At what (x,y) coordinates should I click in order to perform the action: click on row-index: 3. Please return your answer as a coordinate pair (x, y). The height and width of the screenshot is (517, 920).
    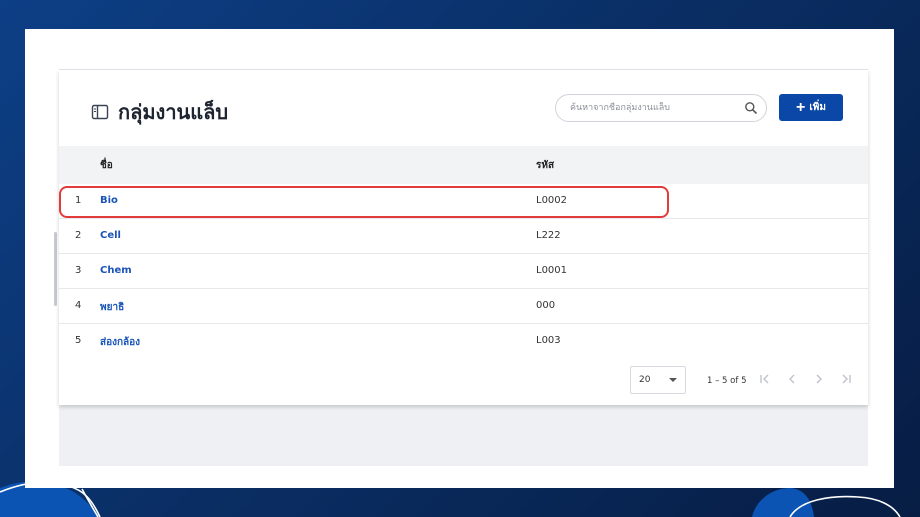
    Looking at the image, I should click on (78, 270).